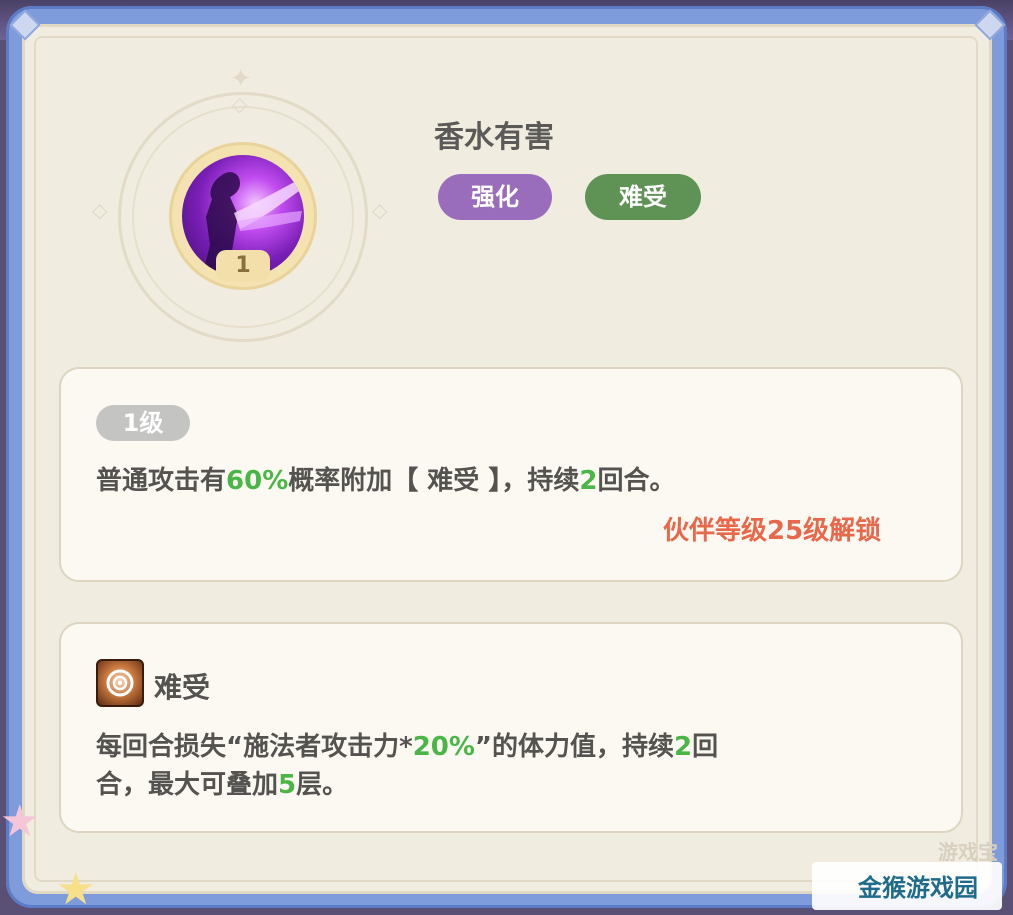 The height and width of the screenshot is (915, 1013). What do you see at coordinates (386, 481) in the screenshot?
I see `level-description: 普通攻击有60%概率附加【 难受 】，持续2回合。` at bounding box center [386, 481].